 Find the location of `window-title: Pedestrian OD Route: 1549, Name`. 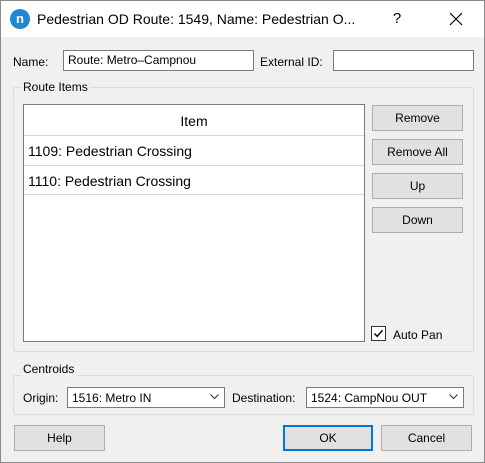

window-title: Pedestrian OD Route: 1549, Name is located at coordinates (196, 19).